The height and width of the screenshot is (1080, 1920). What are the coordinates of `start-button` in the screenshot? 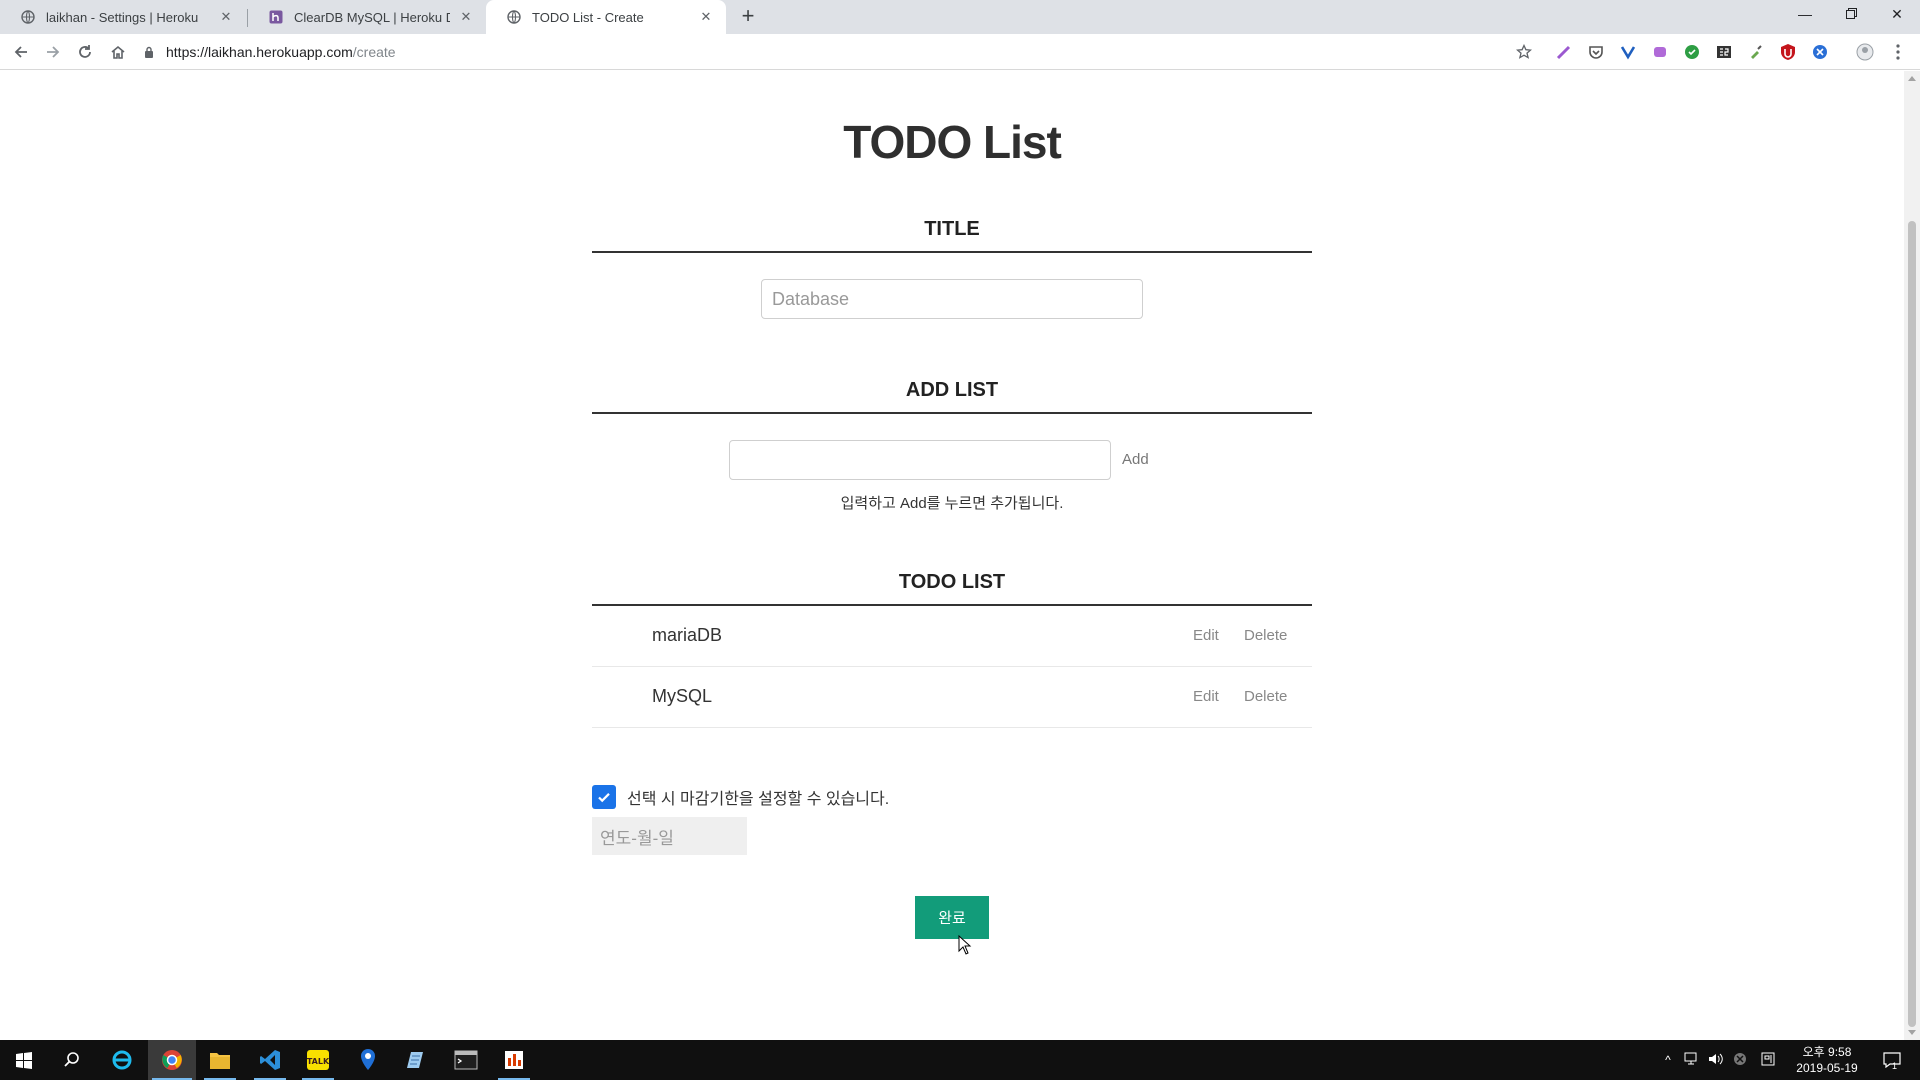 It's located at (24, 1060).